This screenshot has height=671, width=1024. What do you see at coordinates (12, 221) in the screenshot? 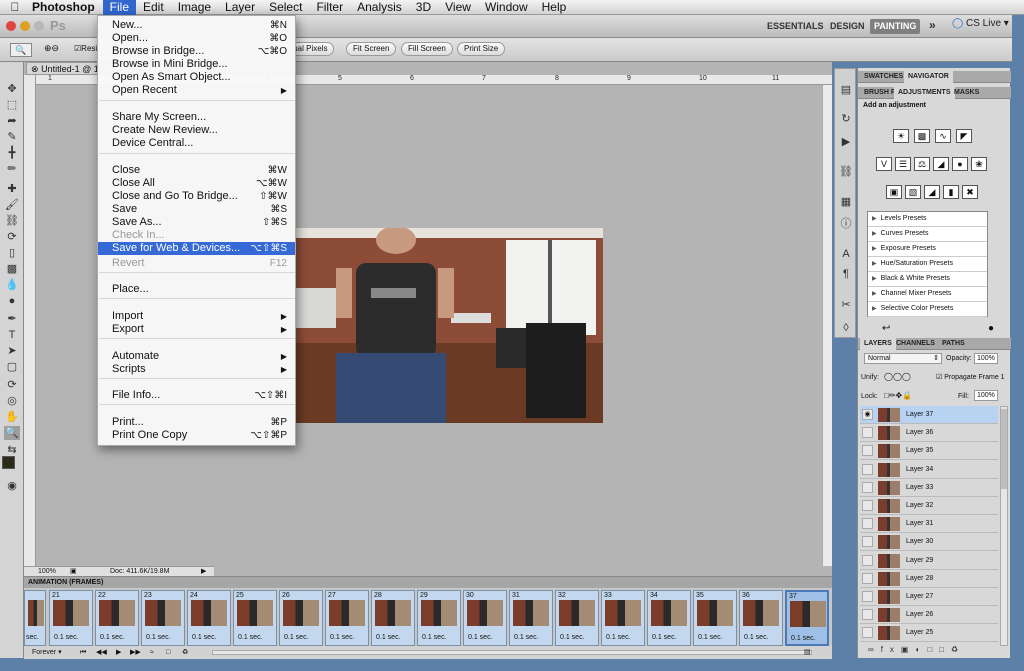
I see `clone-stamp-tool-icon: ⛓` at bounding box center [12, 221].